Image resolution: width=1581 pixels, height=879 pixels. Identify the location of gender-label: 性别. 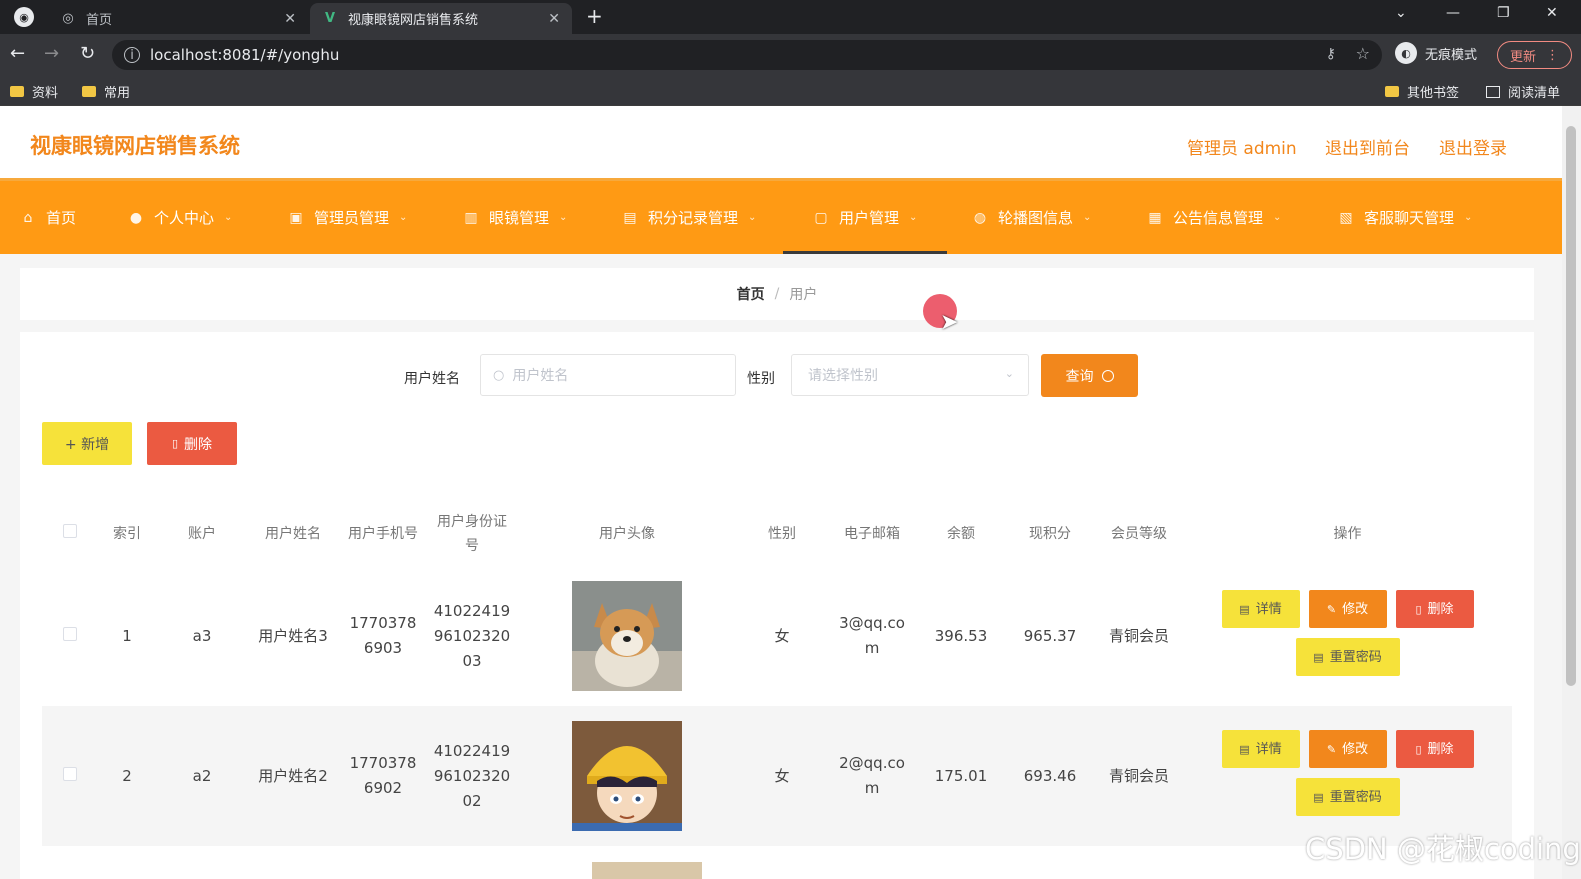
(761, 379).